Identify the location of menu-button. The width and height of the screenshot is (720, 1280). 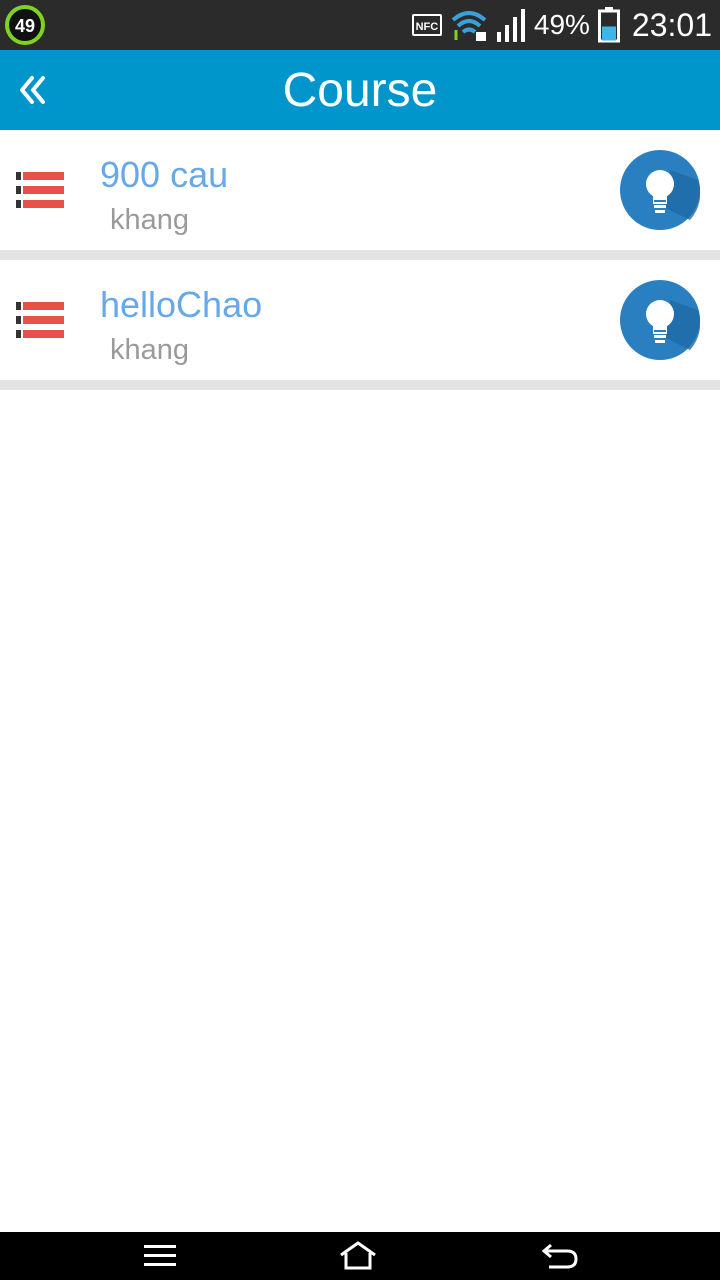
(160, 1256).